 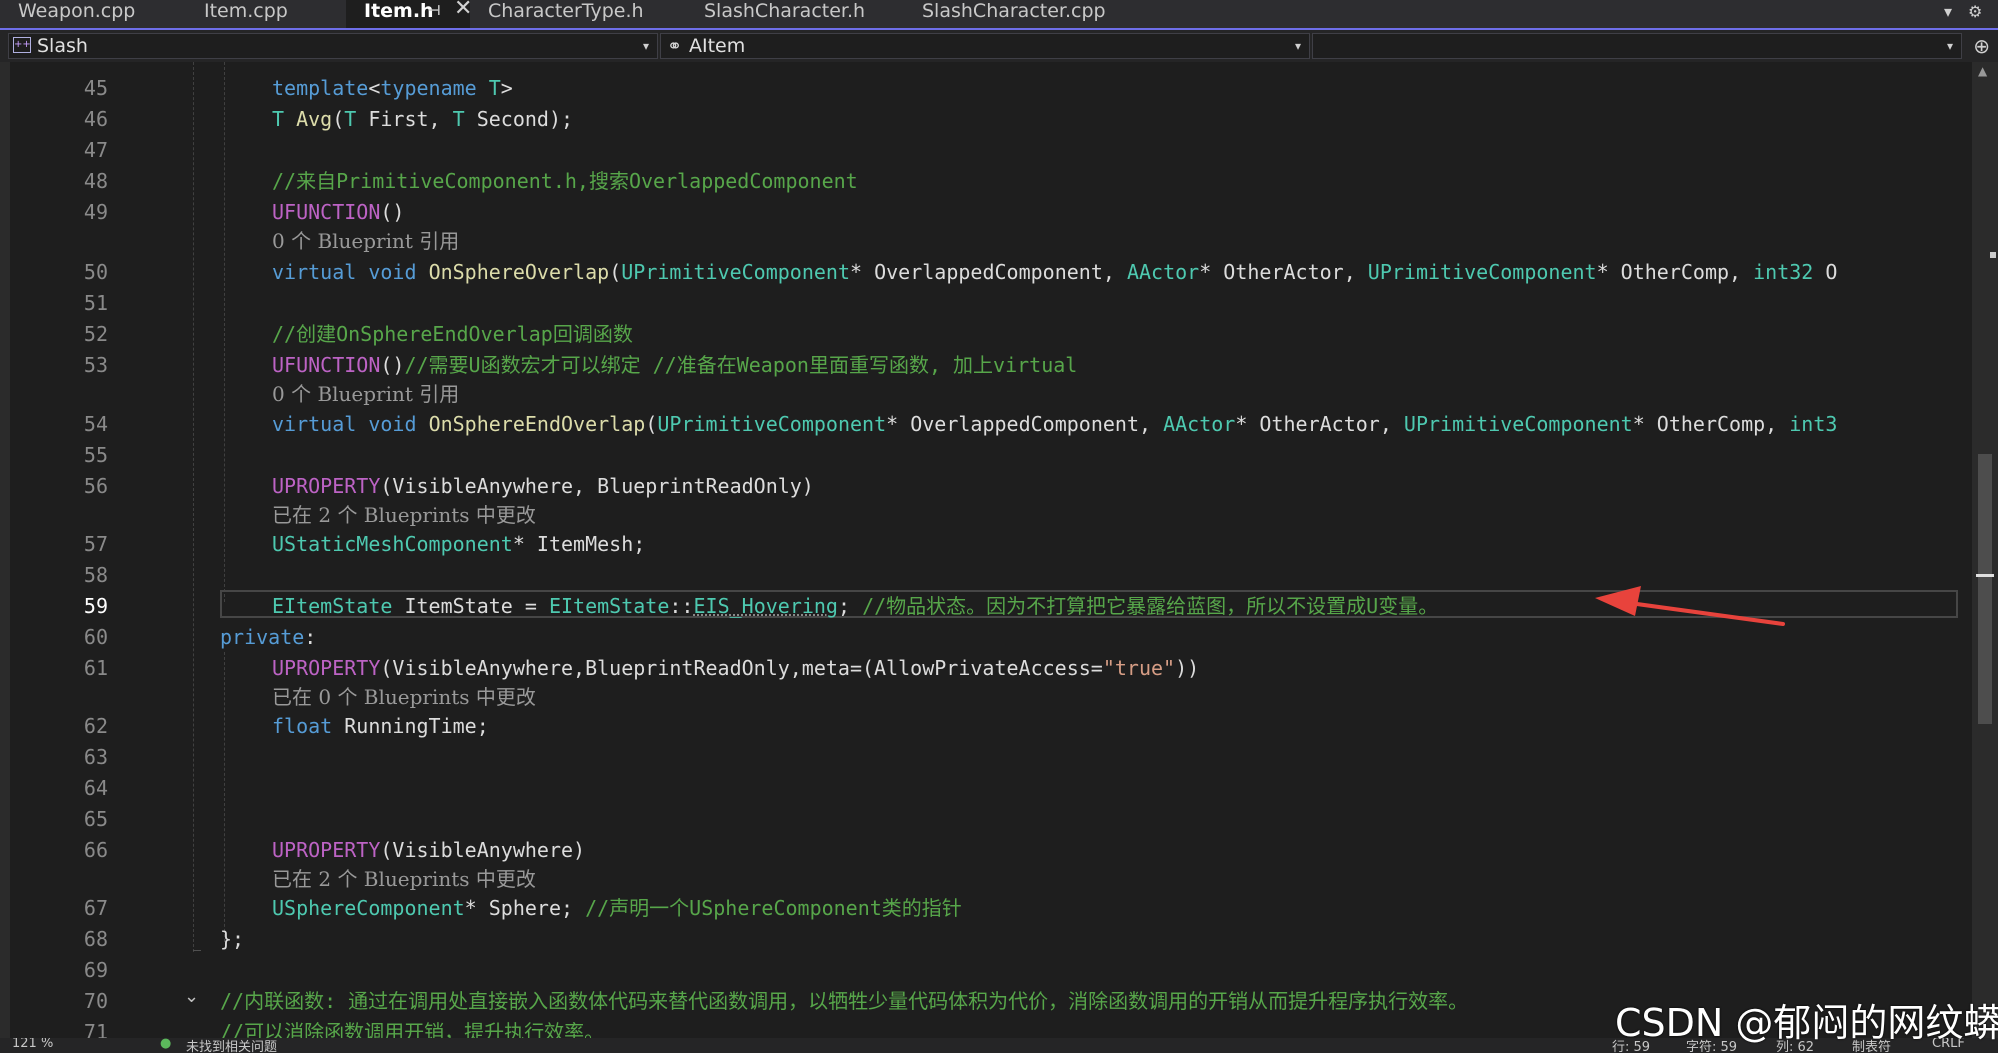 What do you see at coordinates (579, 544) in the screenshot?
I see `token: * ItemMesh;` at bounding box center [579, 544].